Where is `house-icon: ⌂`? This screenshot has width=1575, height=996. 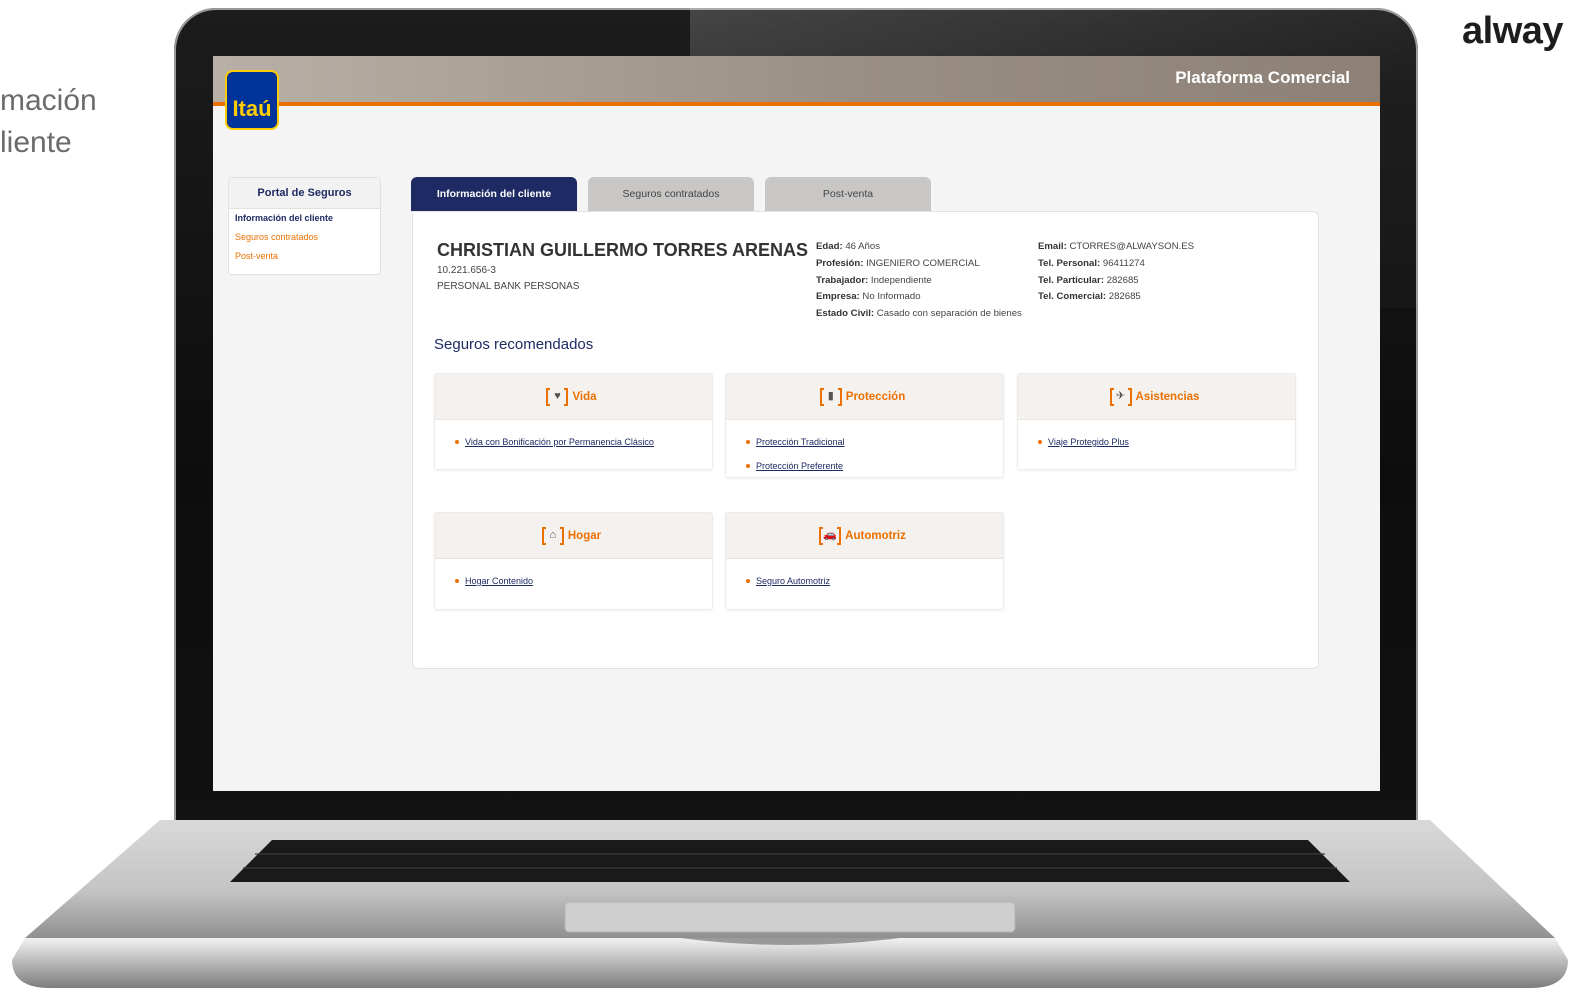 house-icon: ⌂ is located at coordinates (552, 535).